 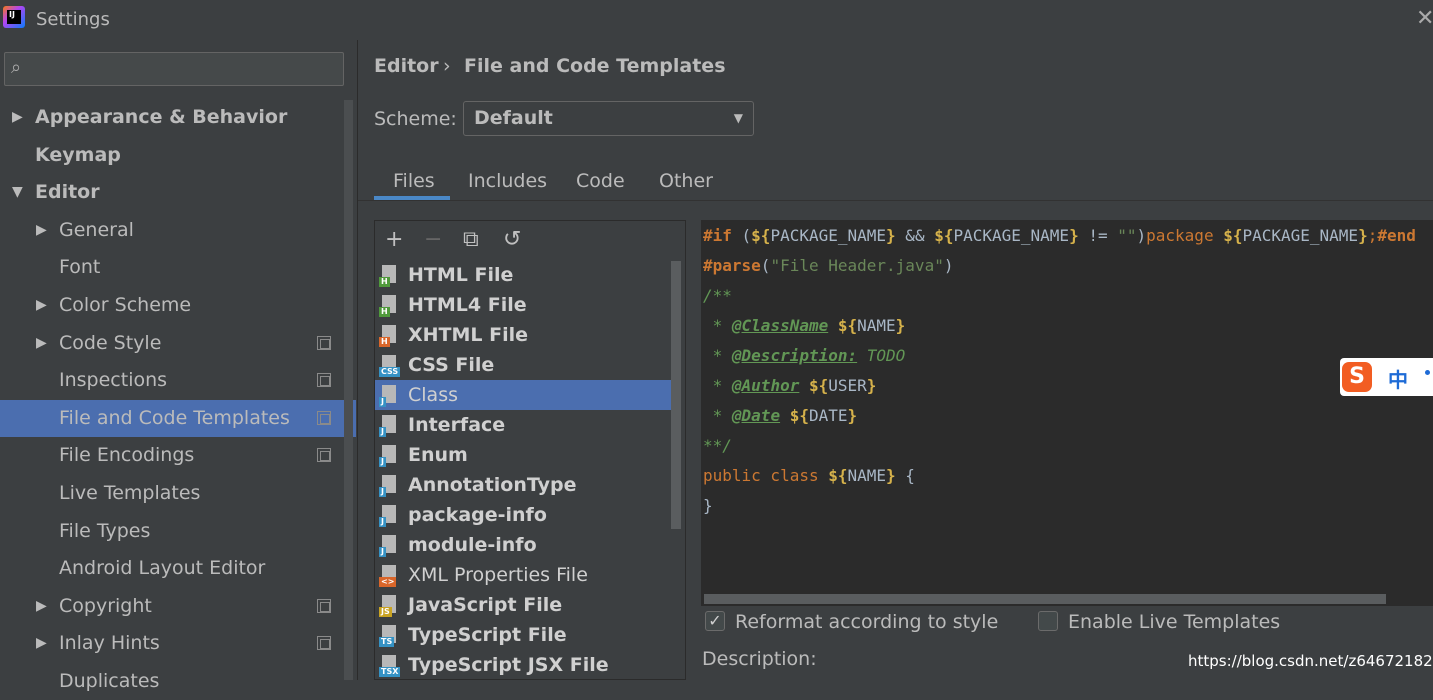 I want to click on code-token: @Date, so click(x=756, y=415).